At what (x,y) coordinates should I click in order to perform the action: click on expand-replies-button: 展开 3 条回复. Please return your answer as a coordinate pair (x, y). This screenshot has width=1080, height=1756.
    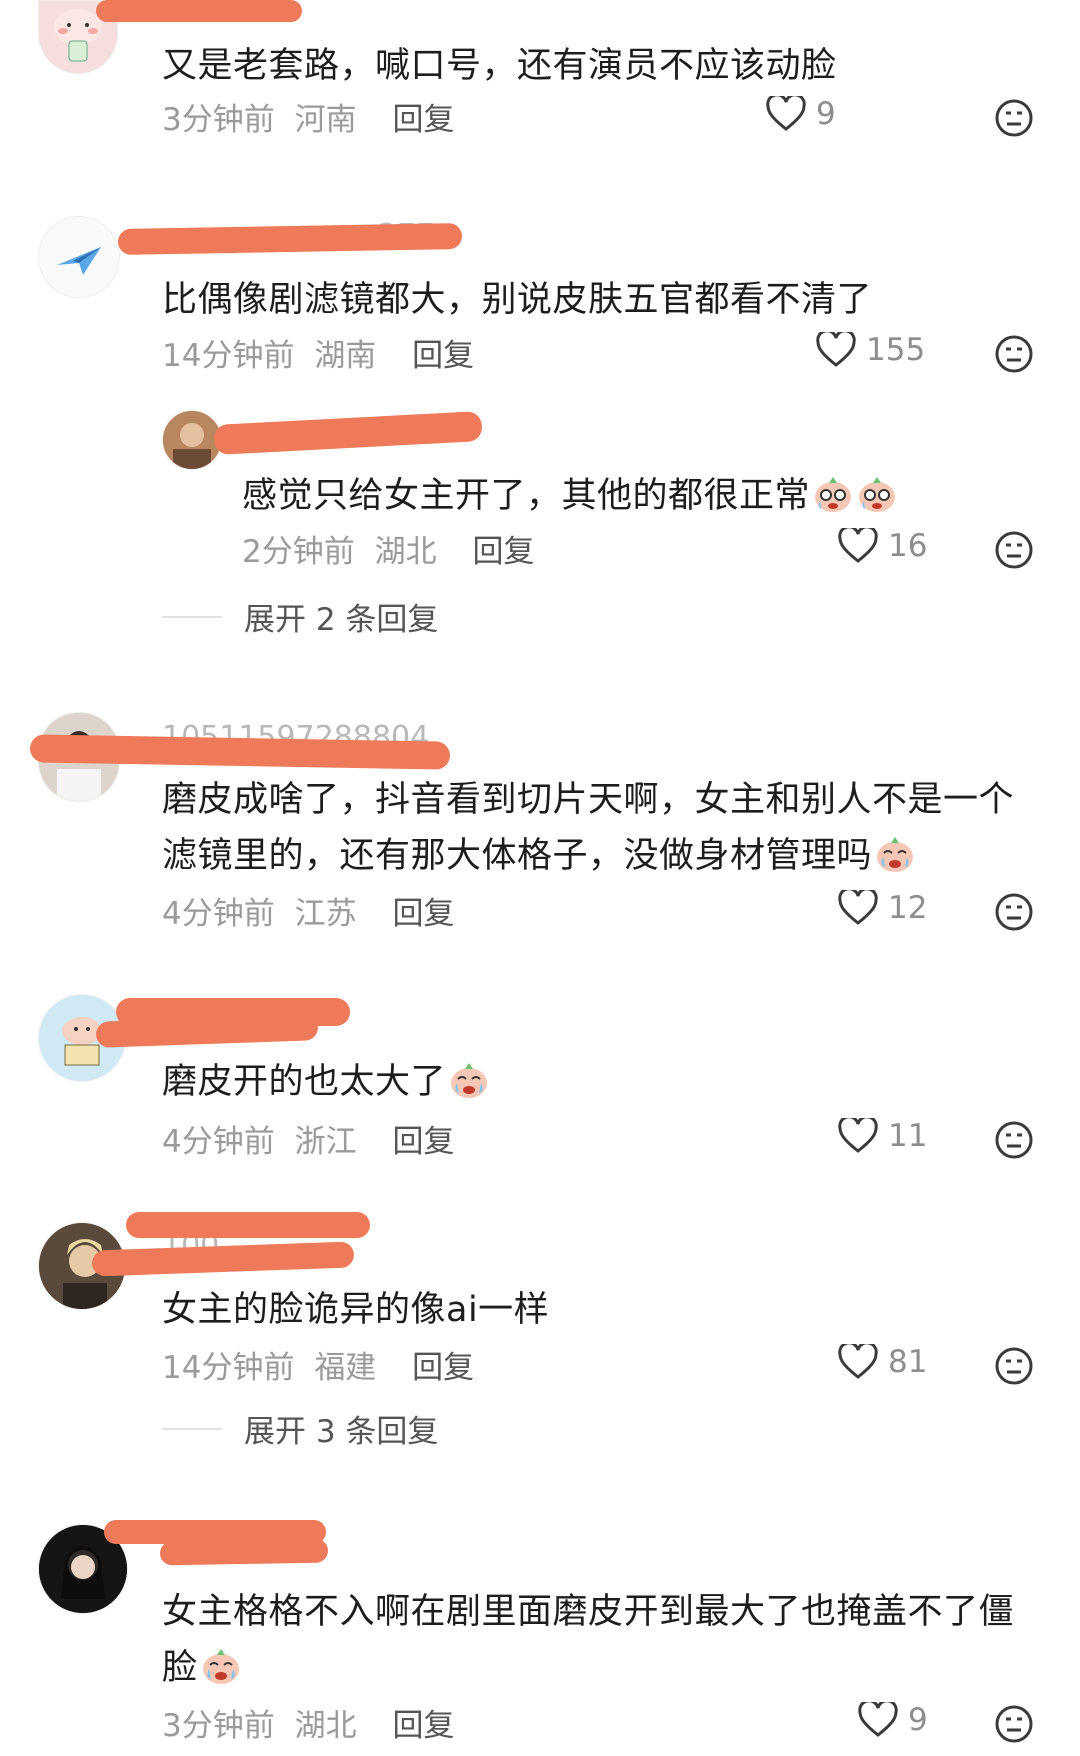
    Looking at the image, I should click on (300, 1428).